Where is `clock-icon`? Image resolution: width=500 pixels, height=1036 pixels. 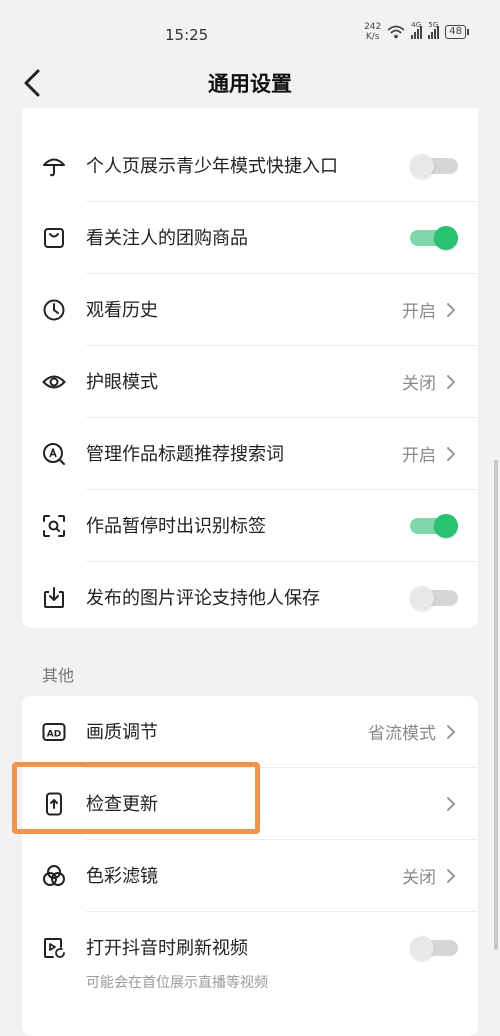 clock-icon is located at coordinates (54, 310).